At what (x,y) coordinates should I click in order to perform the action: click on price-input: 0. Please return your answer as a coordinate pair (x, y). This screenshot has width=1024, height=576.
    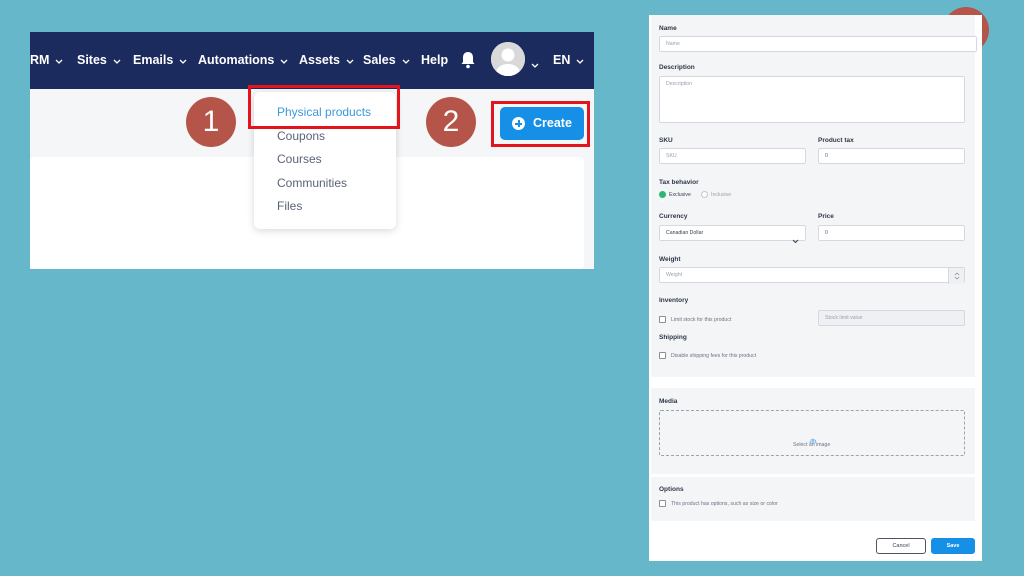
    Looking at the image, I should click on (891, 233).